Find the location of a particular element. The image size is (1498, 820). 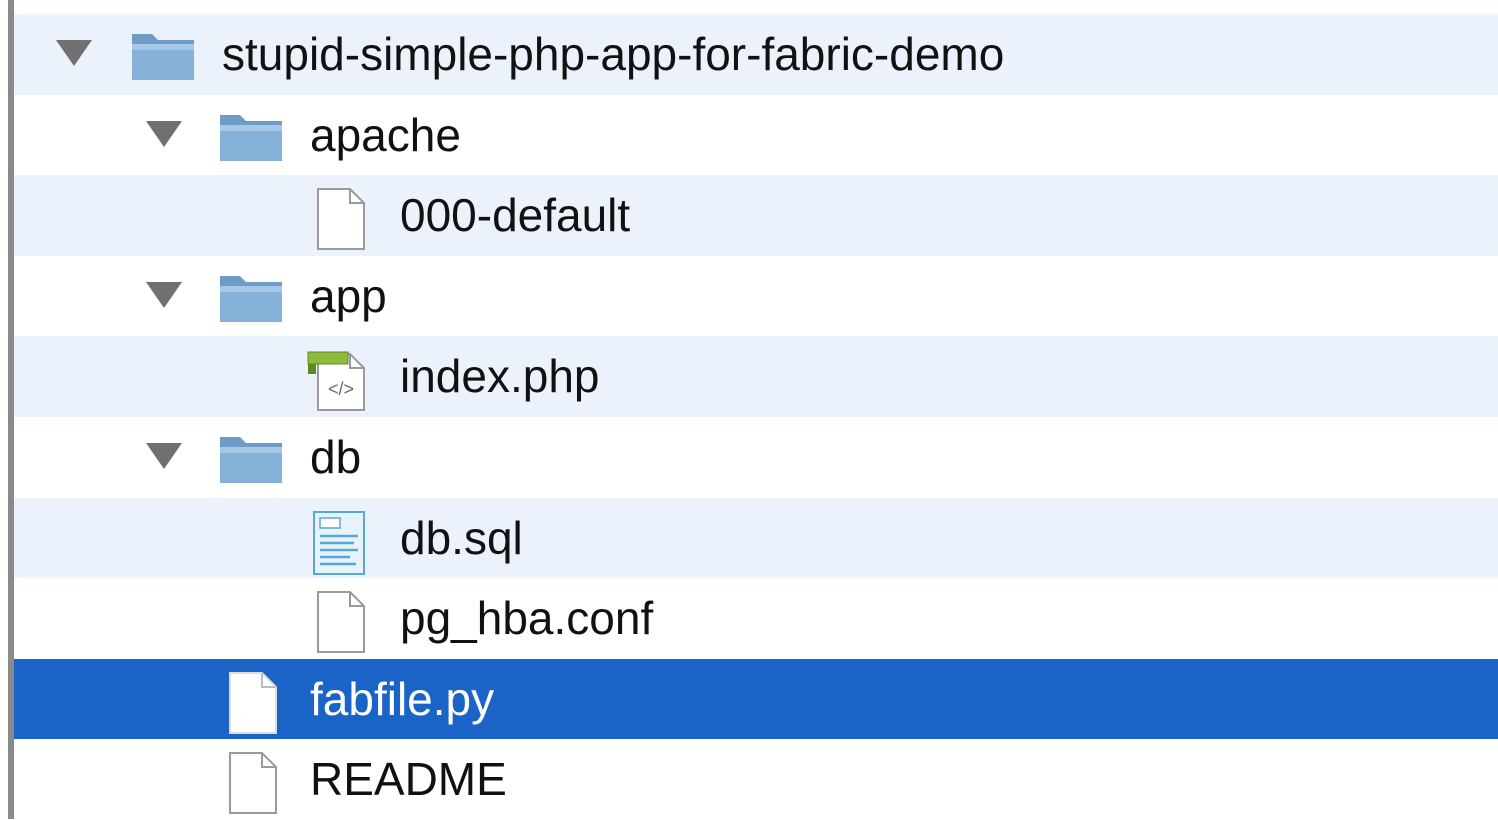

tree-row-label: README is located at coordinates (408, 779).